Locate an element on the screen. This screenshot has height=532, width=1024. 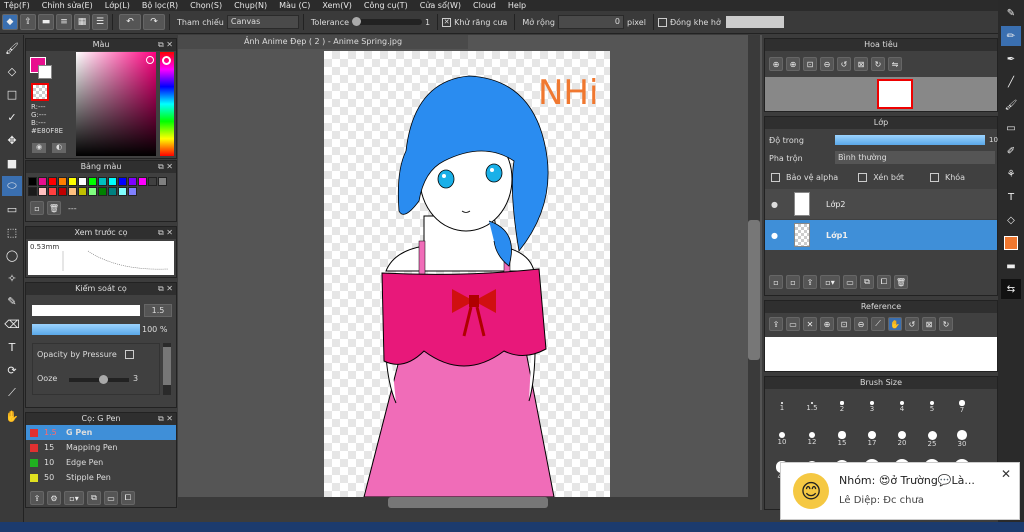
close-icon: ✕ is located at coordinates (810, 324).